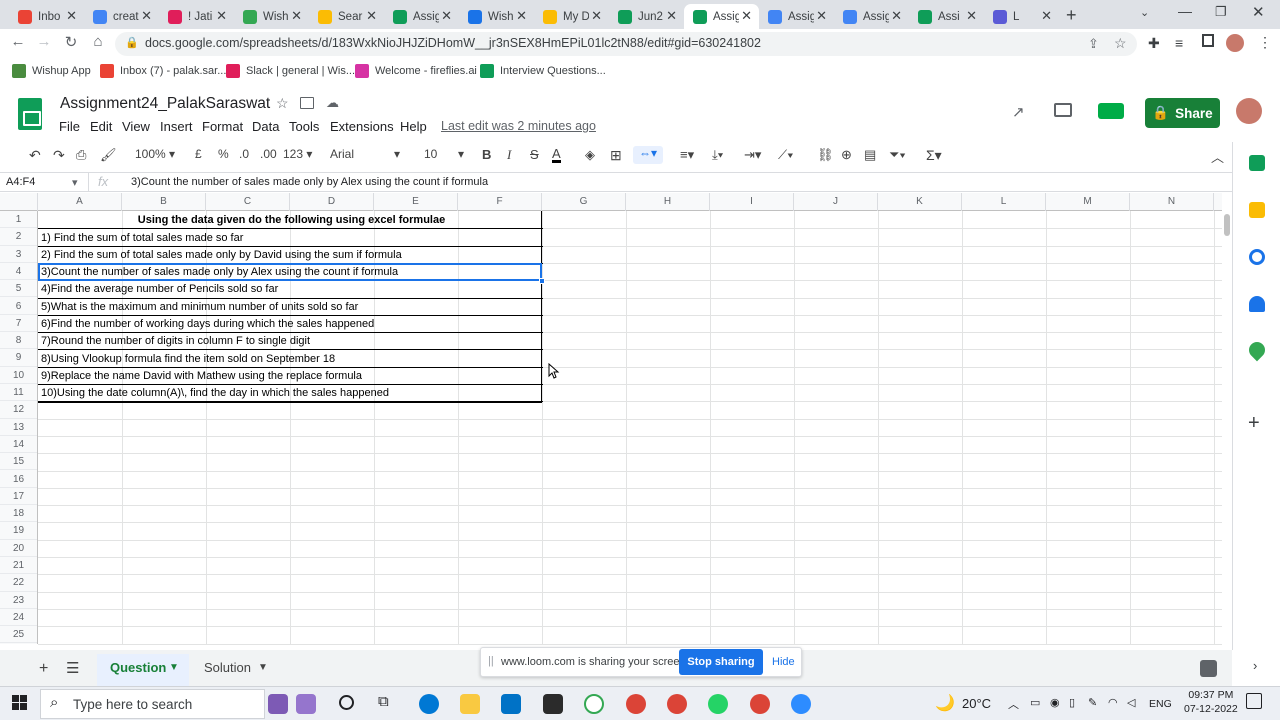 The image size is (1280, 720). What do you see at coordinates (18, 393) in the screenshot?
I see `row-header: 11` at bounding box center [18, 393].